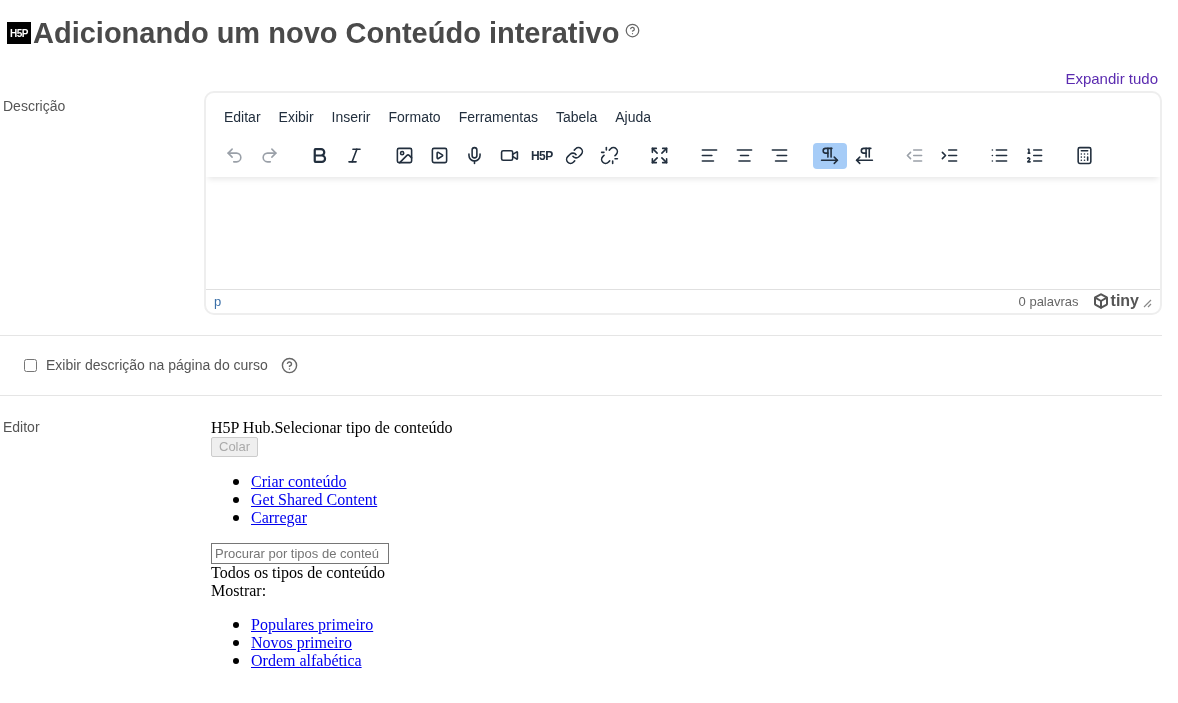 Image resolution: width=1178 pixels, height=703 pixels. I want to click on numbered-list-icon, so click(1035, 156).